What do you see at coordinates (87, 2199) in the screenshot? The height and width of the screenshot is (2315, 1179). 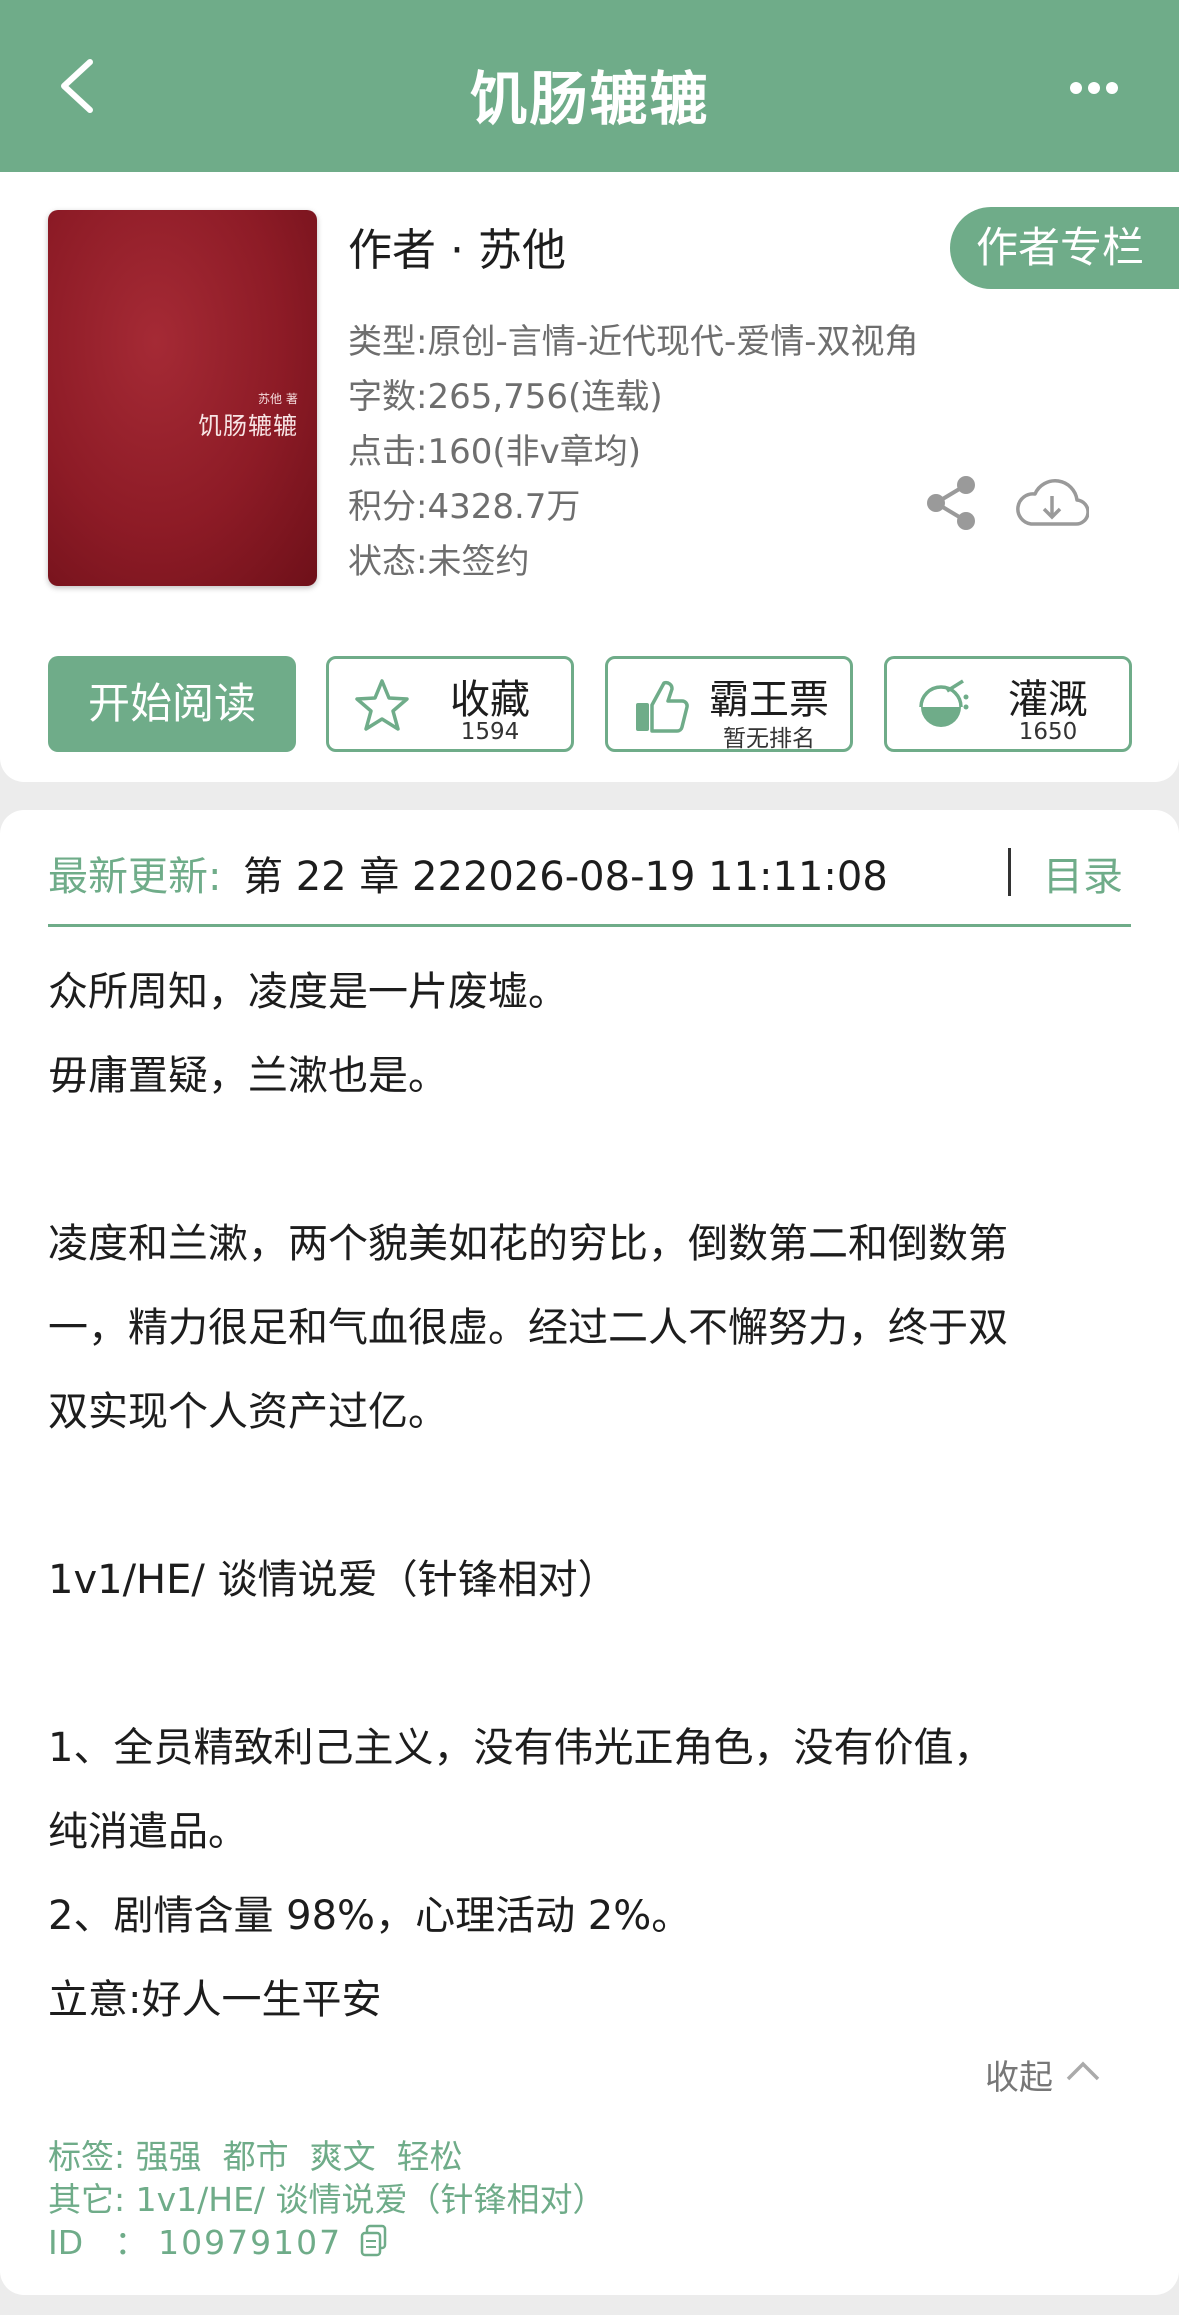 I see `other-label: 其它:` at bounding box center [87, 2199].